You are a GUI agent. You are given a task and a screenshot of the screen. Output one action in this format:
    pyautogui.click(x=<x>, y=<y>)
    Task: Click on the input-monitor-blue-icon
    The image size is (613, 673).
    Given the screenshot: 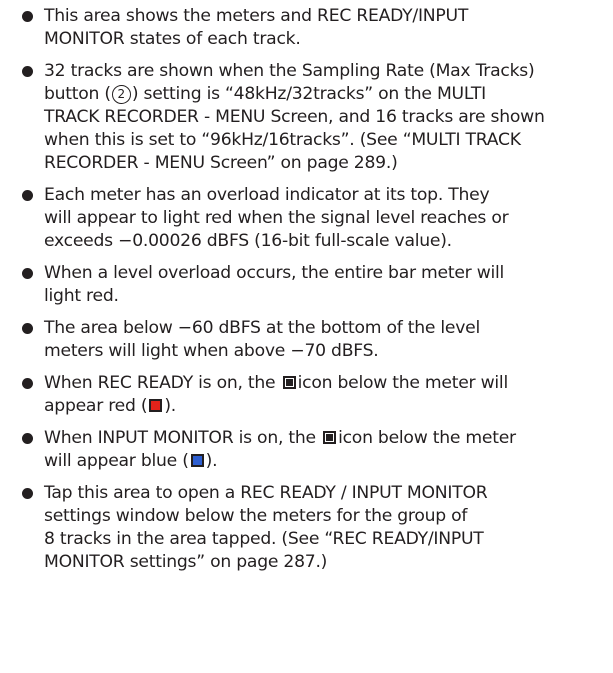 What is the action you would take?
    pyautogui.click(x=197, y=460)
    